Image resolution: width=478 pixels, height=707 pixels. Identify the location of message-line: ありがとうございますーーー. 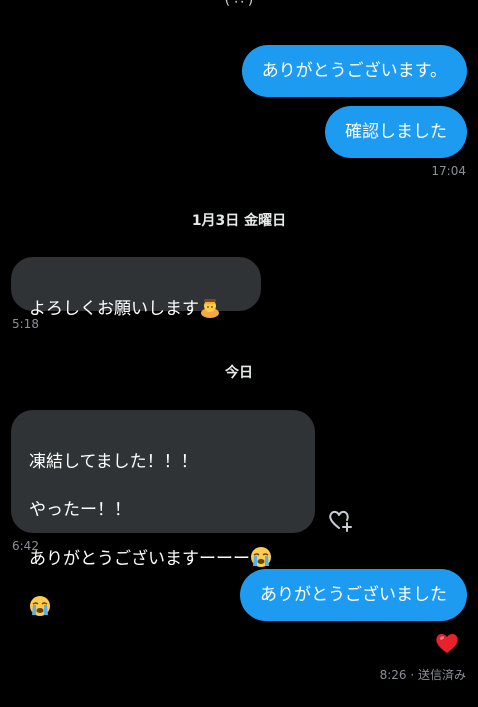
(139, 559).